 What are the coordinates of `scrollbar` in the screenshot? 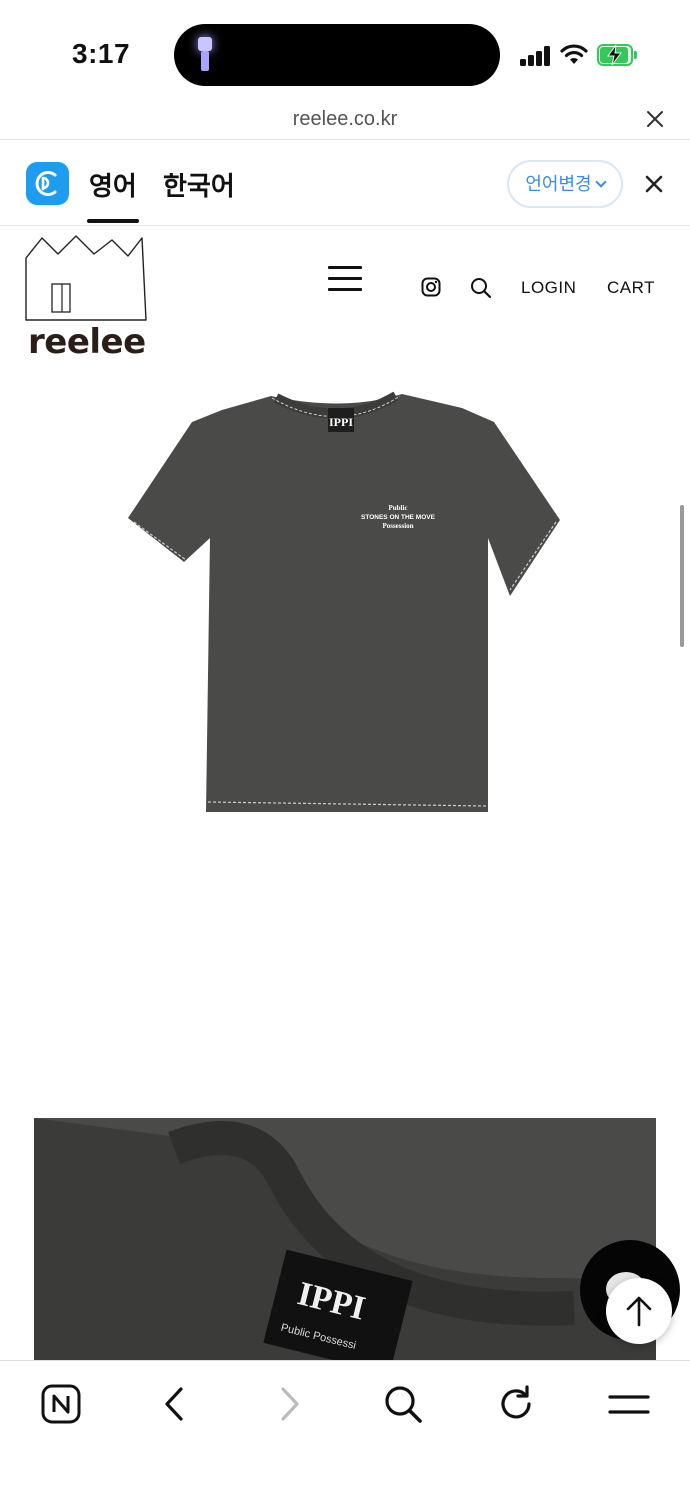 It's located at (682, 576).